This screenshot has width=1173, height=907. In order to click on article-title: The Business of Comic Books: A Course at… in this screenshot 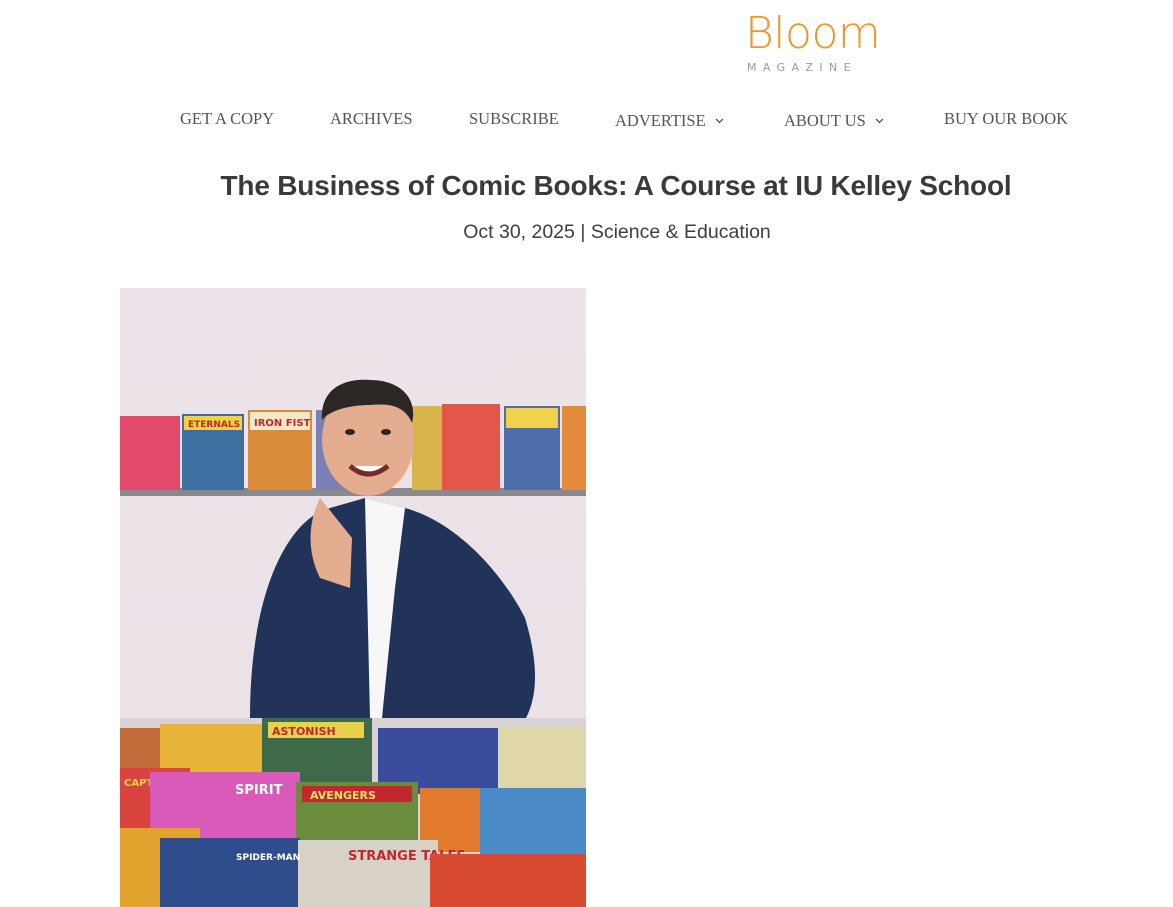, I will do `click(616, 185)`.